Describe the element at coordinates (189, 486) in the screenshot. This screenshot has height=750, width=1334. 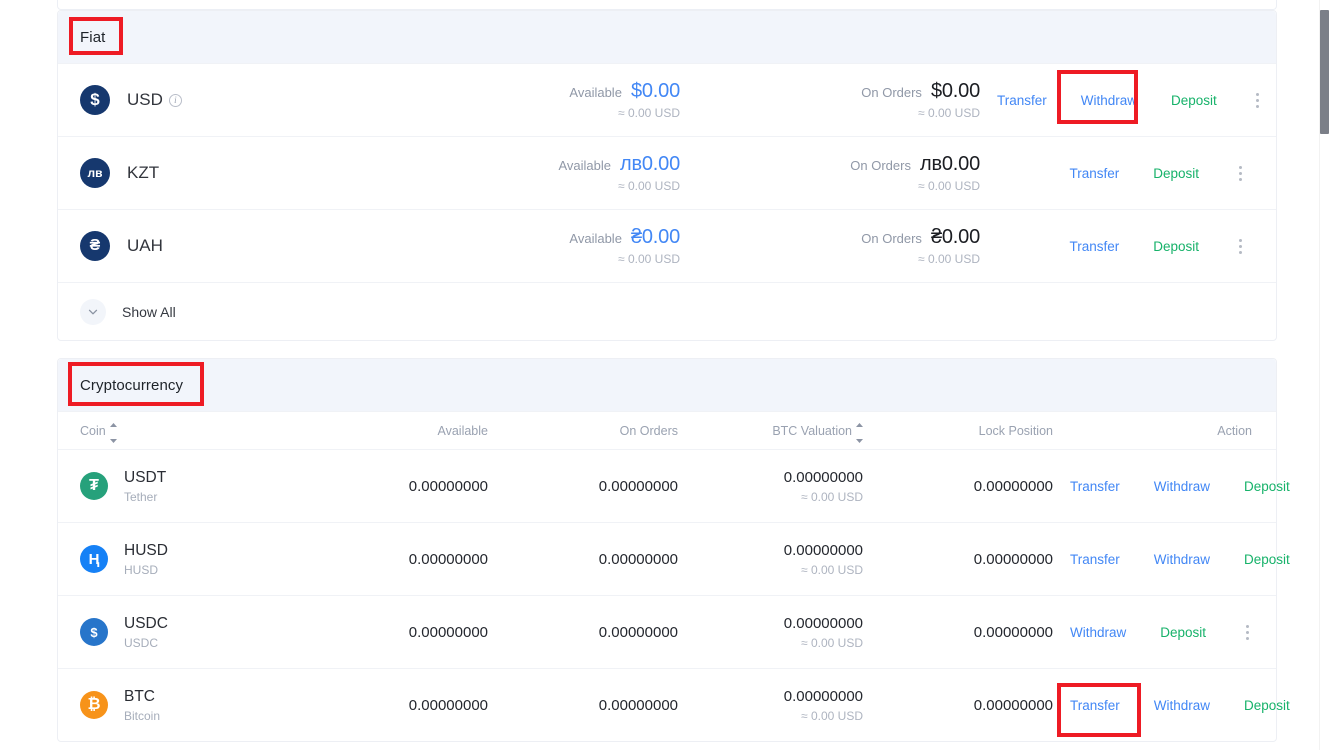
I see `crypto-coin-cell: ₮ USDT Tether` at that location.